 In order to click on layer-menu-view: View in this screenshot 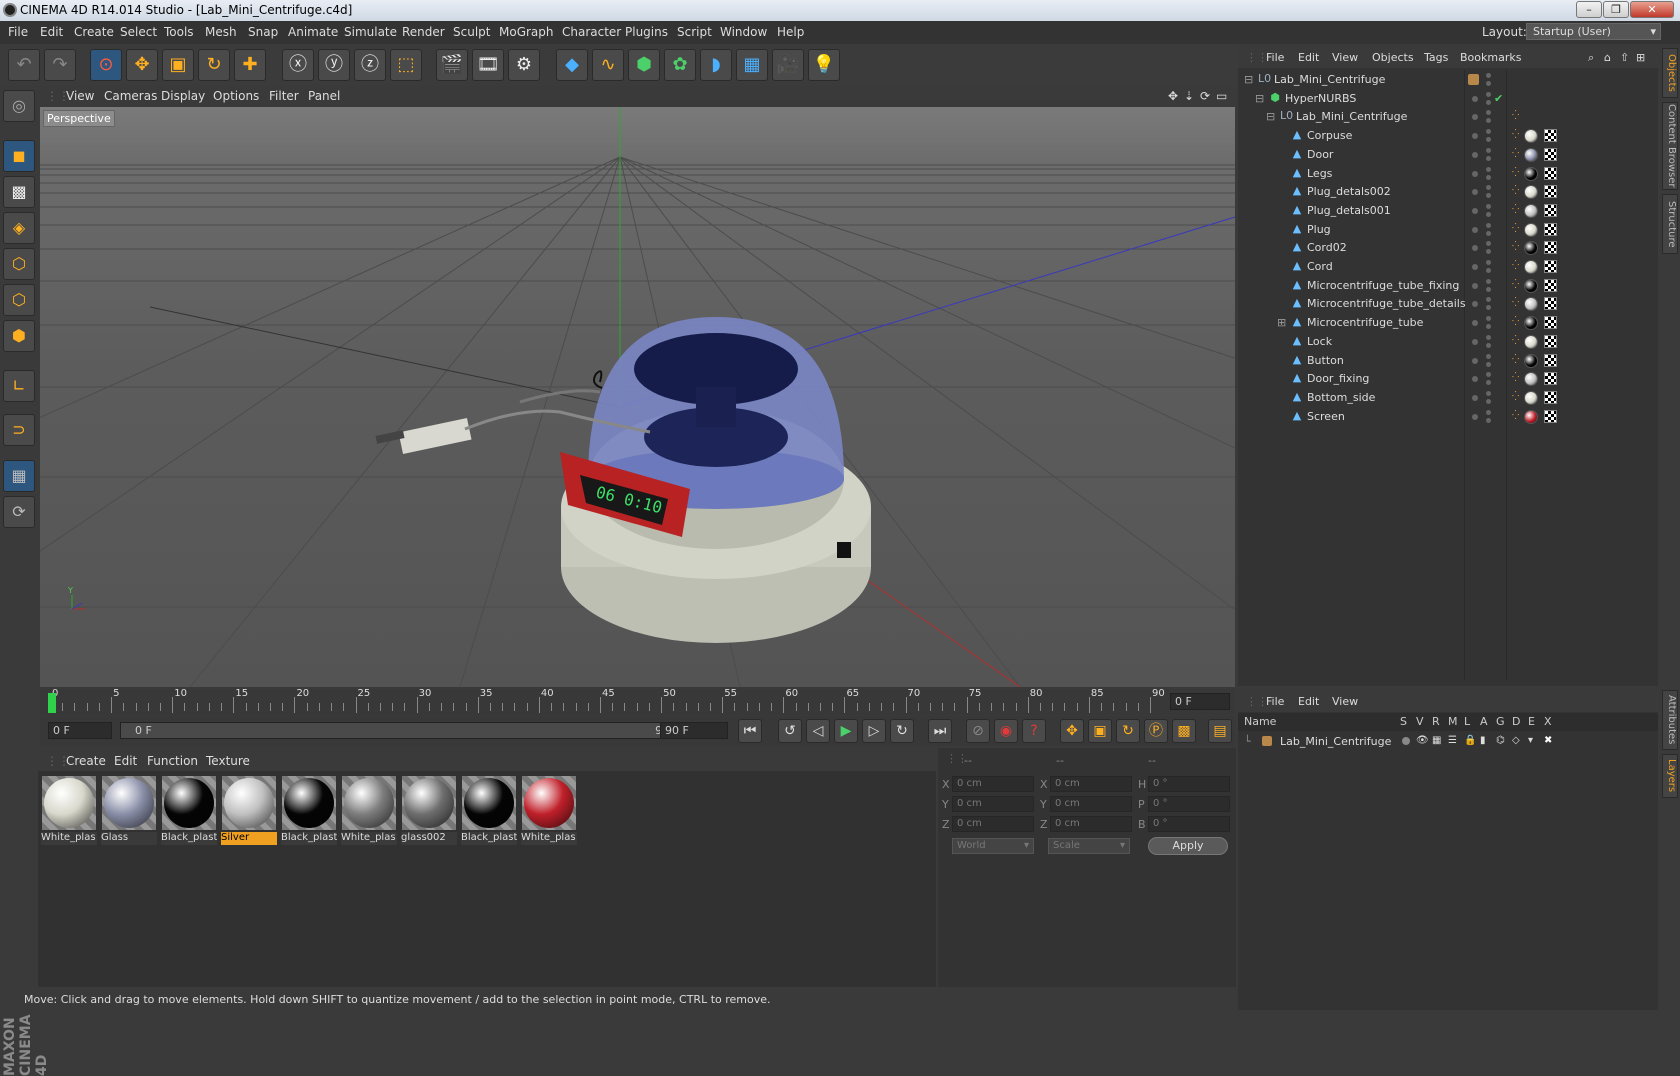, I will do `click(1345, 701)`.